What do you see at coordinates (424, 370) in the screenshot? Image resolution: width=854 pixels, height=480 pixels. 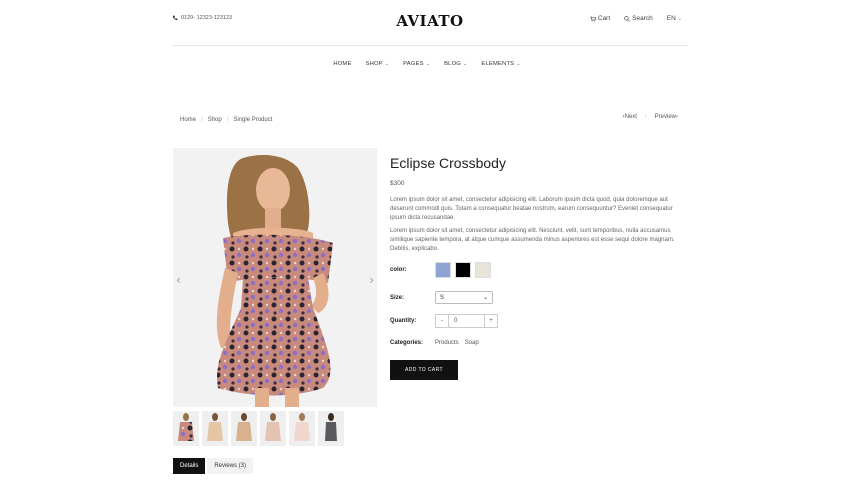 I see `add-to-cart-button: ADD TO CART` at bounding box center [424, 370].